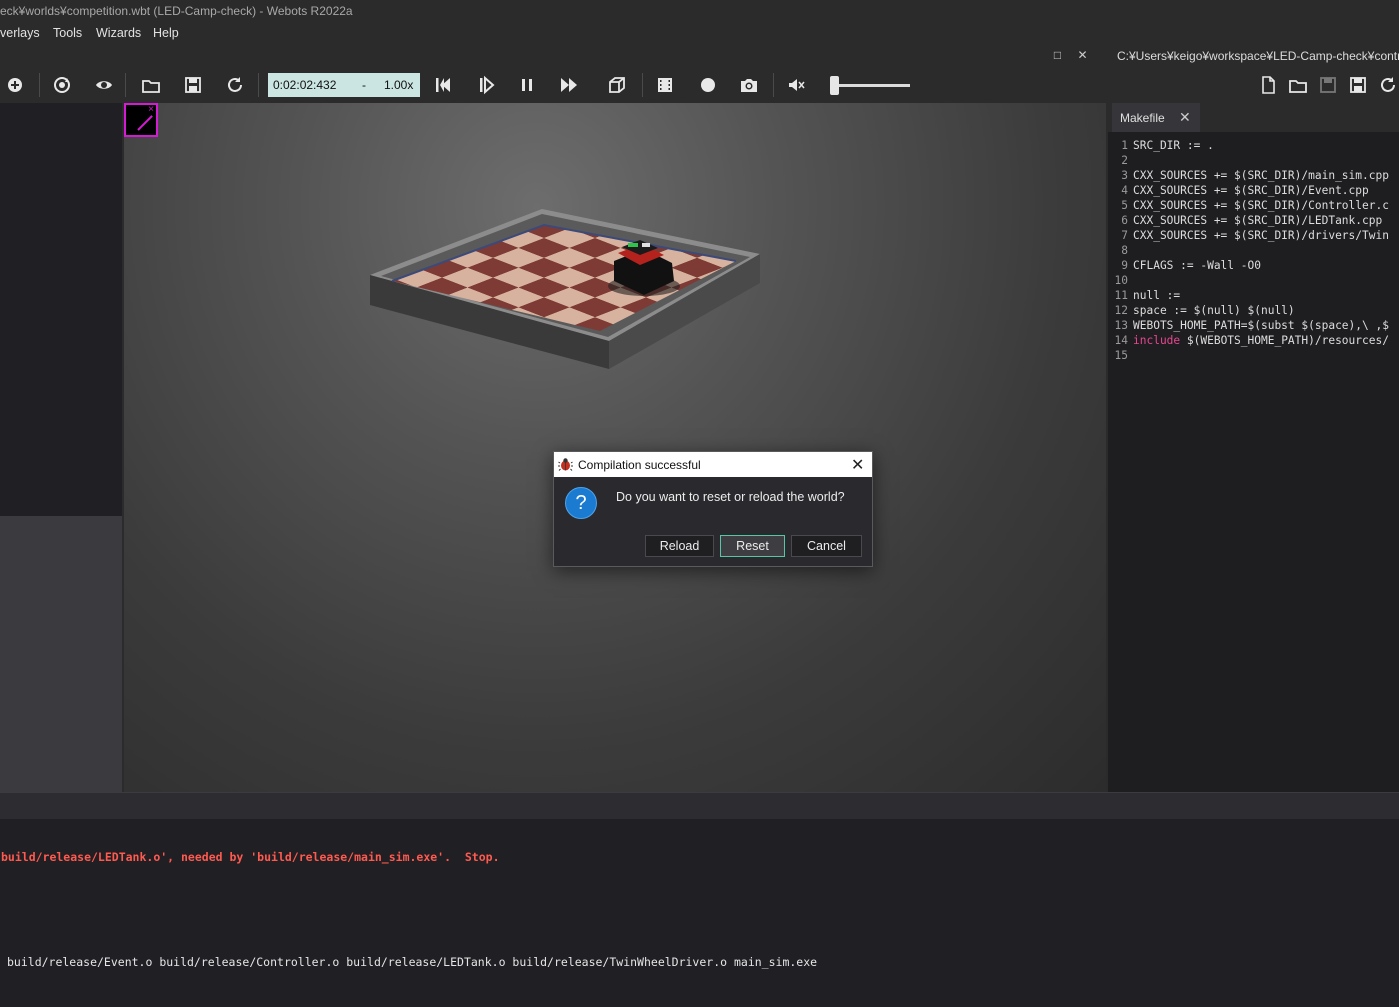 This screenshot has width=1399, height=1007. I want to click on dialog-title-bar: Compilation successful ✕, so click(713, 464).